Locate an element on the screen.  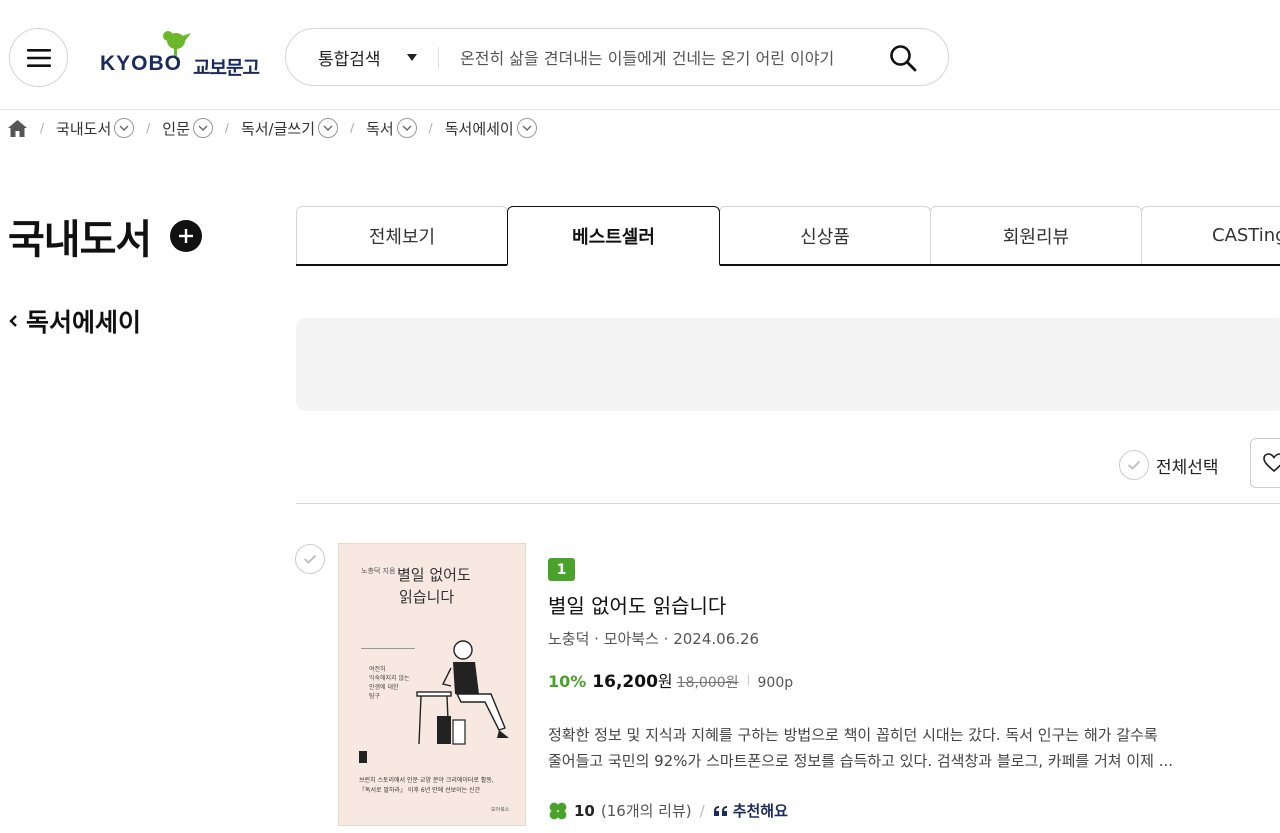
discount-rate: 10% is located at coordinates (567, 681).